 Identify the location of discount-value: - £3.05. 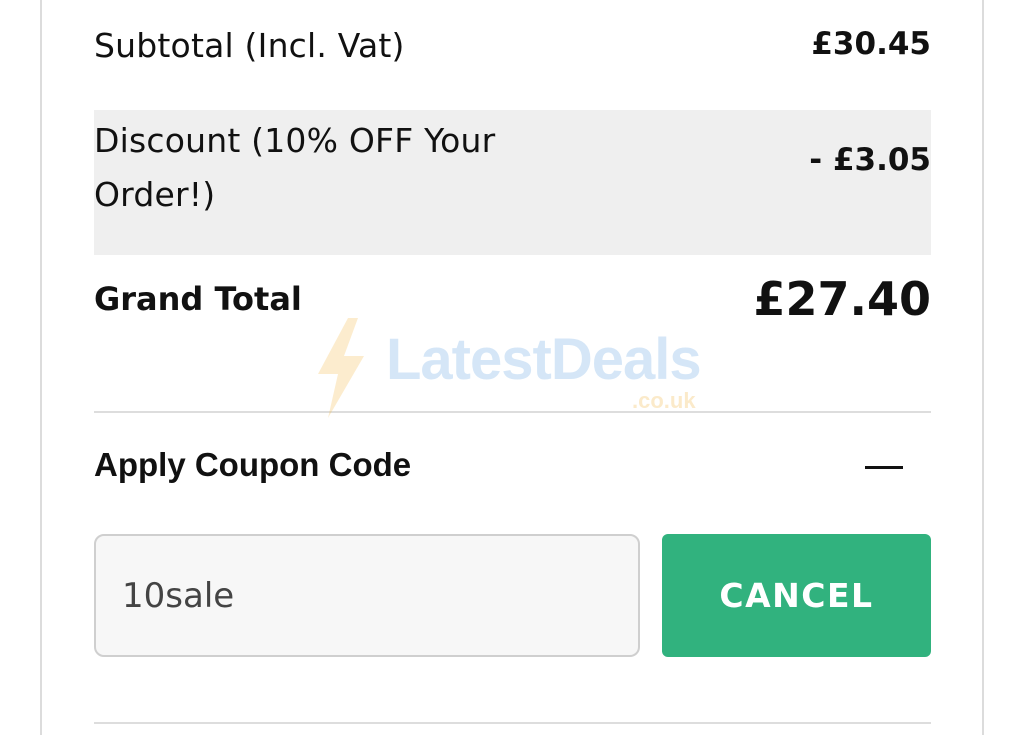
(870, 160).